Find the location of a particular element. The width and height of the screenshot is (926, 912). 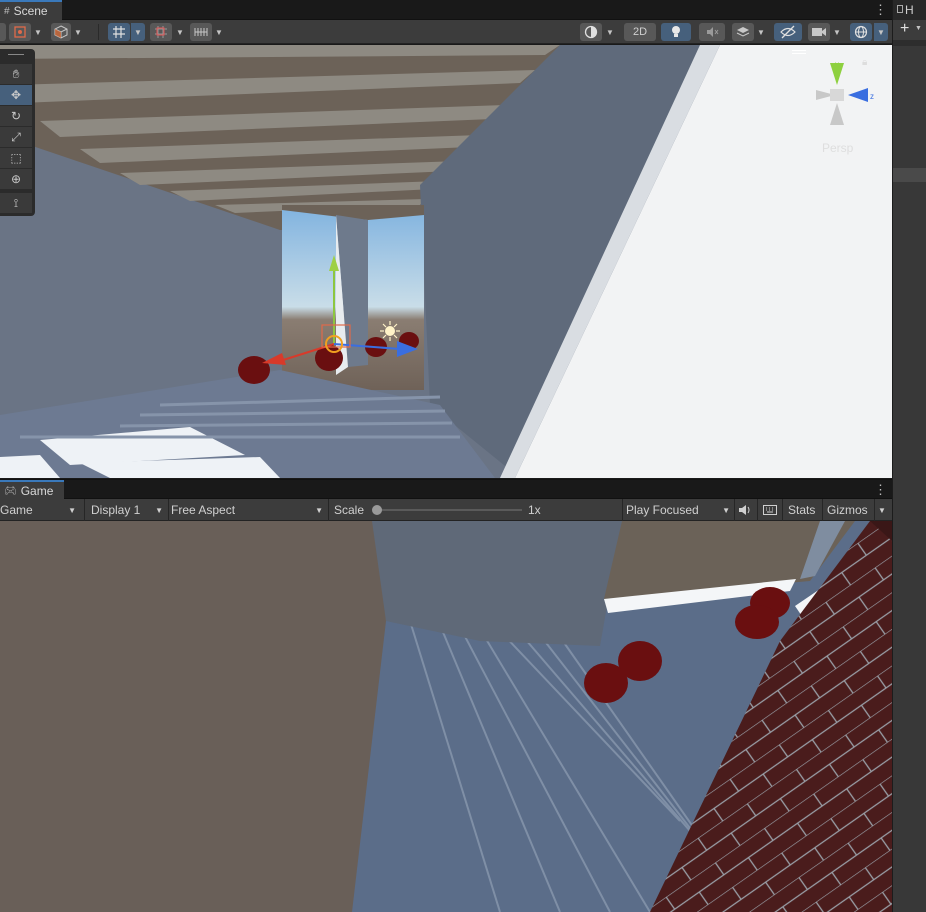

gizmo-toggle-button is located at coordinates (20, 32).